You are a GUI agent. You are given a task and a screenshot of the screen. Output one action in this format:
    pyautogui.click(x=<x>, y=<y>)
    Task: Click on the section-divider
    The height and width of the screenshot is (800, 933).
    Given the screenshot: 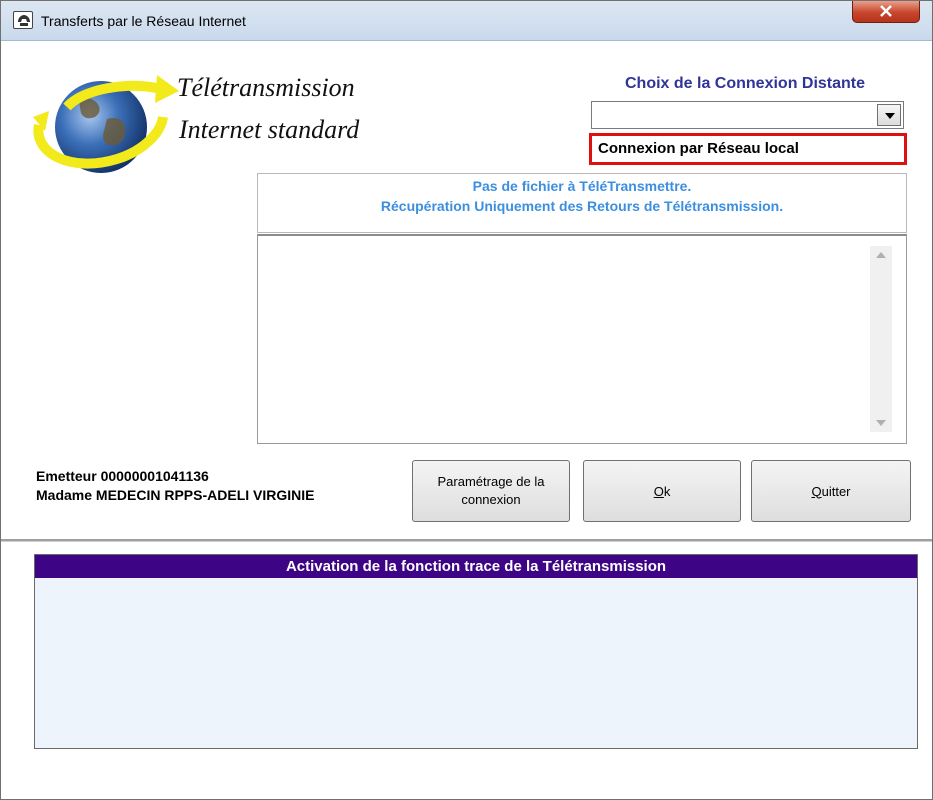 What is the action you would take?
    pyautogui.click(x=466, y=541)
    